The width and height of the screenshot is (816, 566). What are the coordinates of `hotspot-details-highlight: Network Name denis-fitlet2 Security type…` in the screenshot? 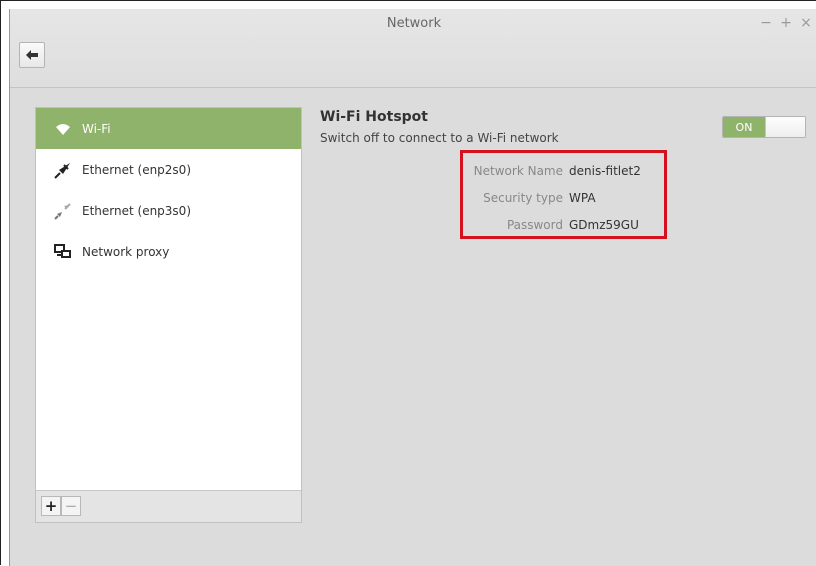 It's located at (563, 194).